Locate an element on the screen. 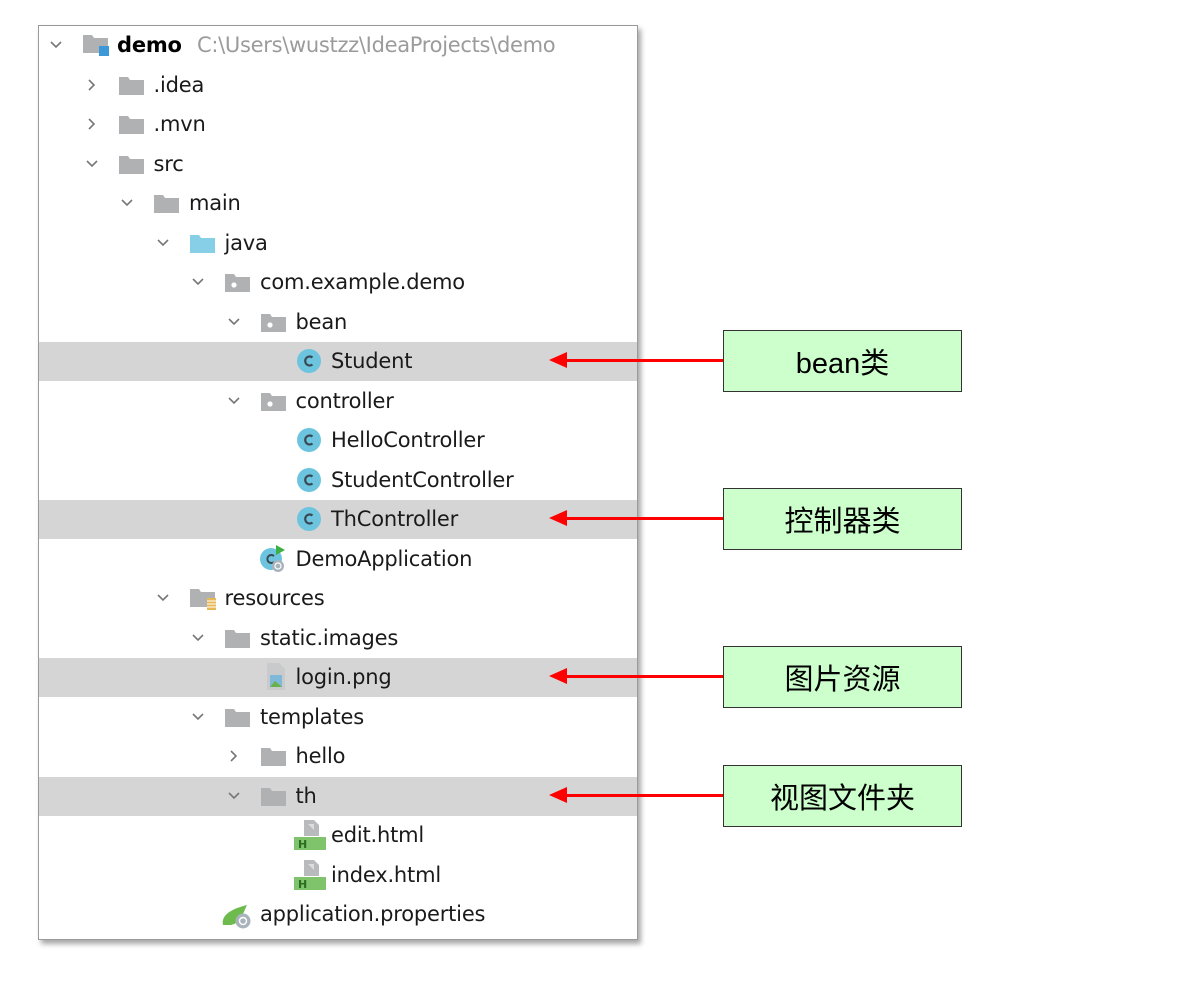 This screenshot has height=992, width=1177. tree-row: Hindex.html is located at coordinates (338, 875).